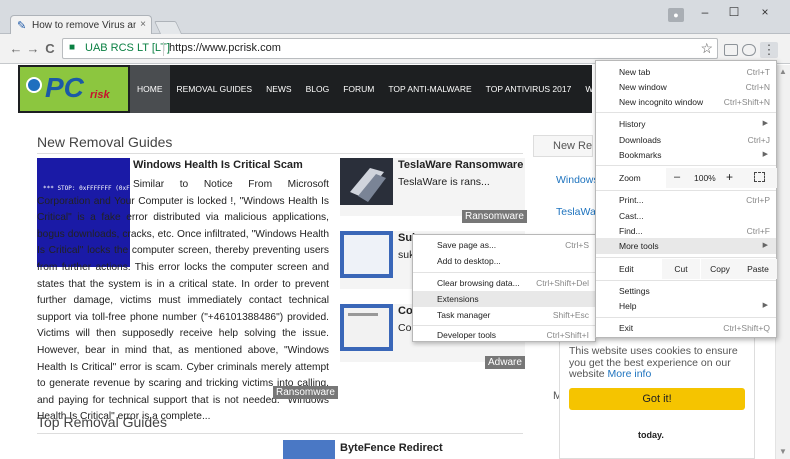  Describe the element at coordinates (783, 451) in the screenshot. I see `scroll-down-icon: ▼` at that location.